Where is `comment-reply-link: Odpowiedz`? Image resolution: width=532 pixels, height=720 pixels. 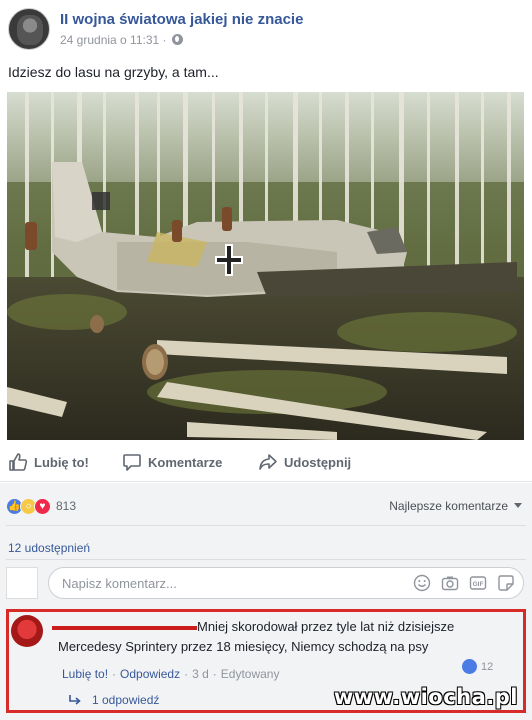 comment-reply-link: Odpowiedz is located at coordinates (150, 674).